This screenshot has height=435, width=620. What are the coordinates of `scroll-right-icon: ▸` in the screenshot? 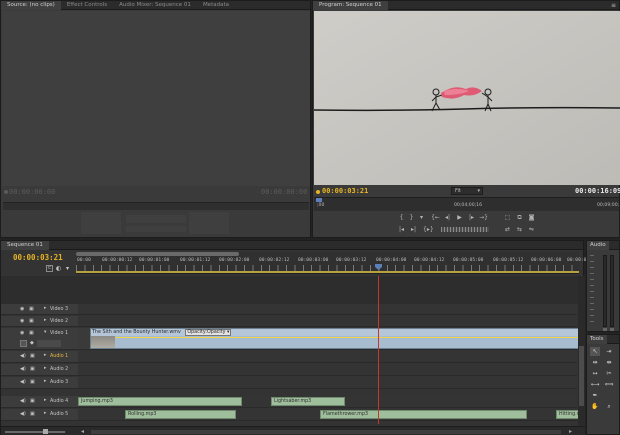 It's located at (570, 431).